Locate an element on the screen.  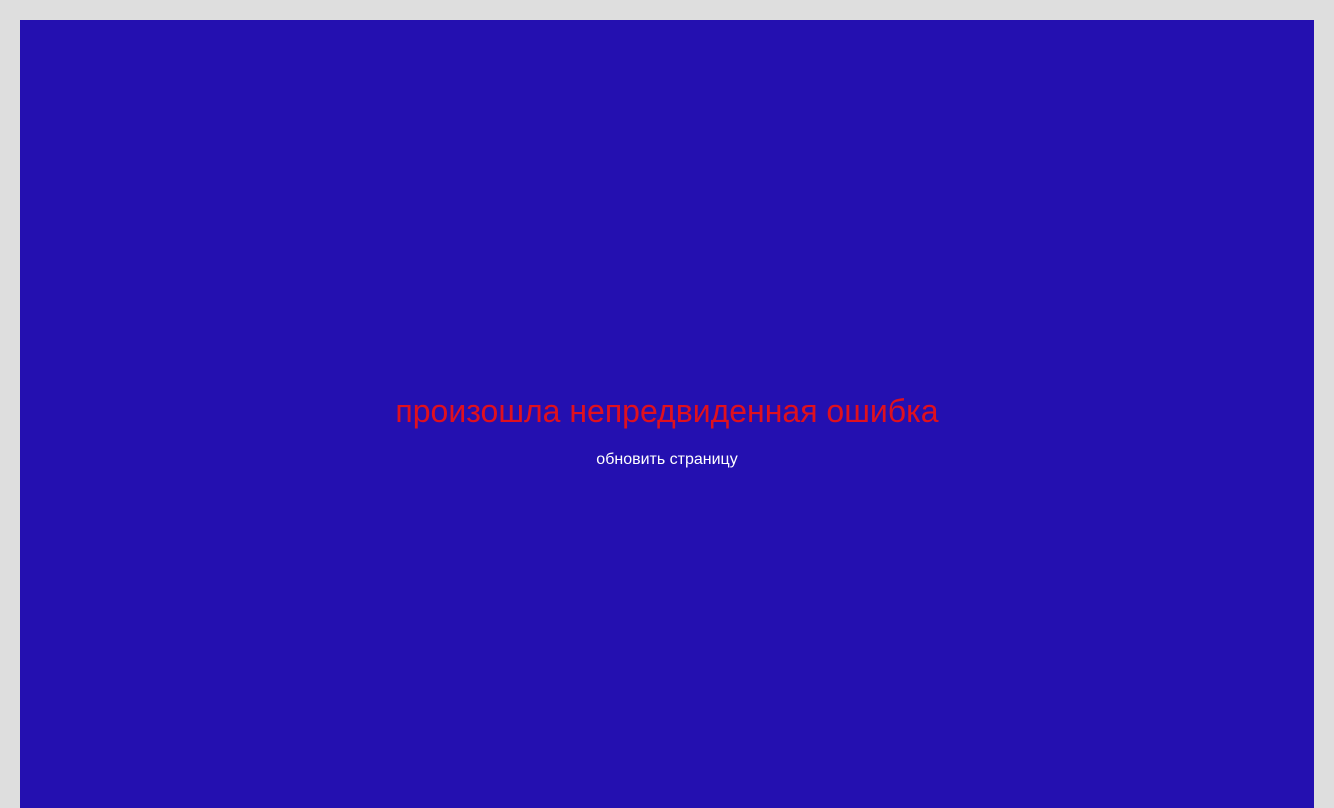
reload-page-link: обновить страницу is located at coordinates (666, 459).